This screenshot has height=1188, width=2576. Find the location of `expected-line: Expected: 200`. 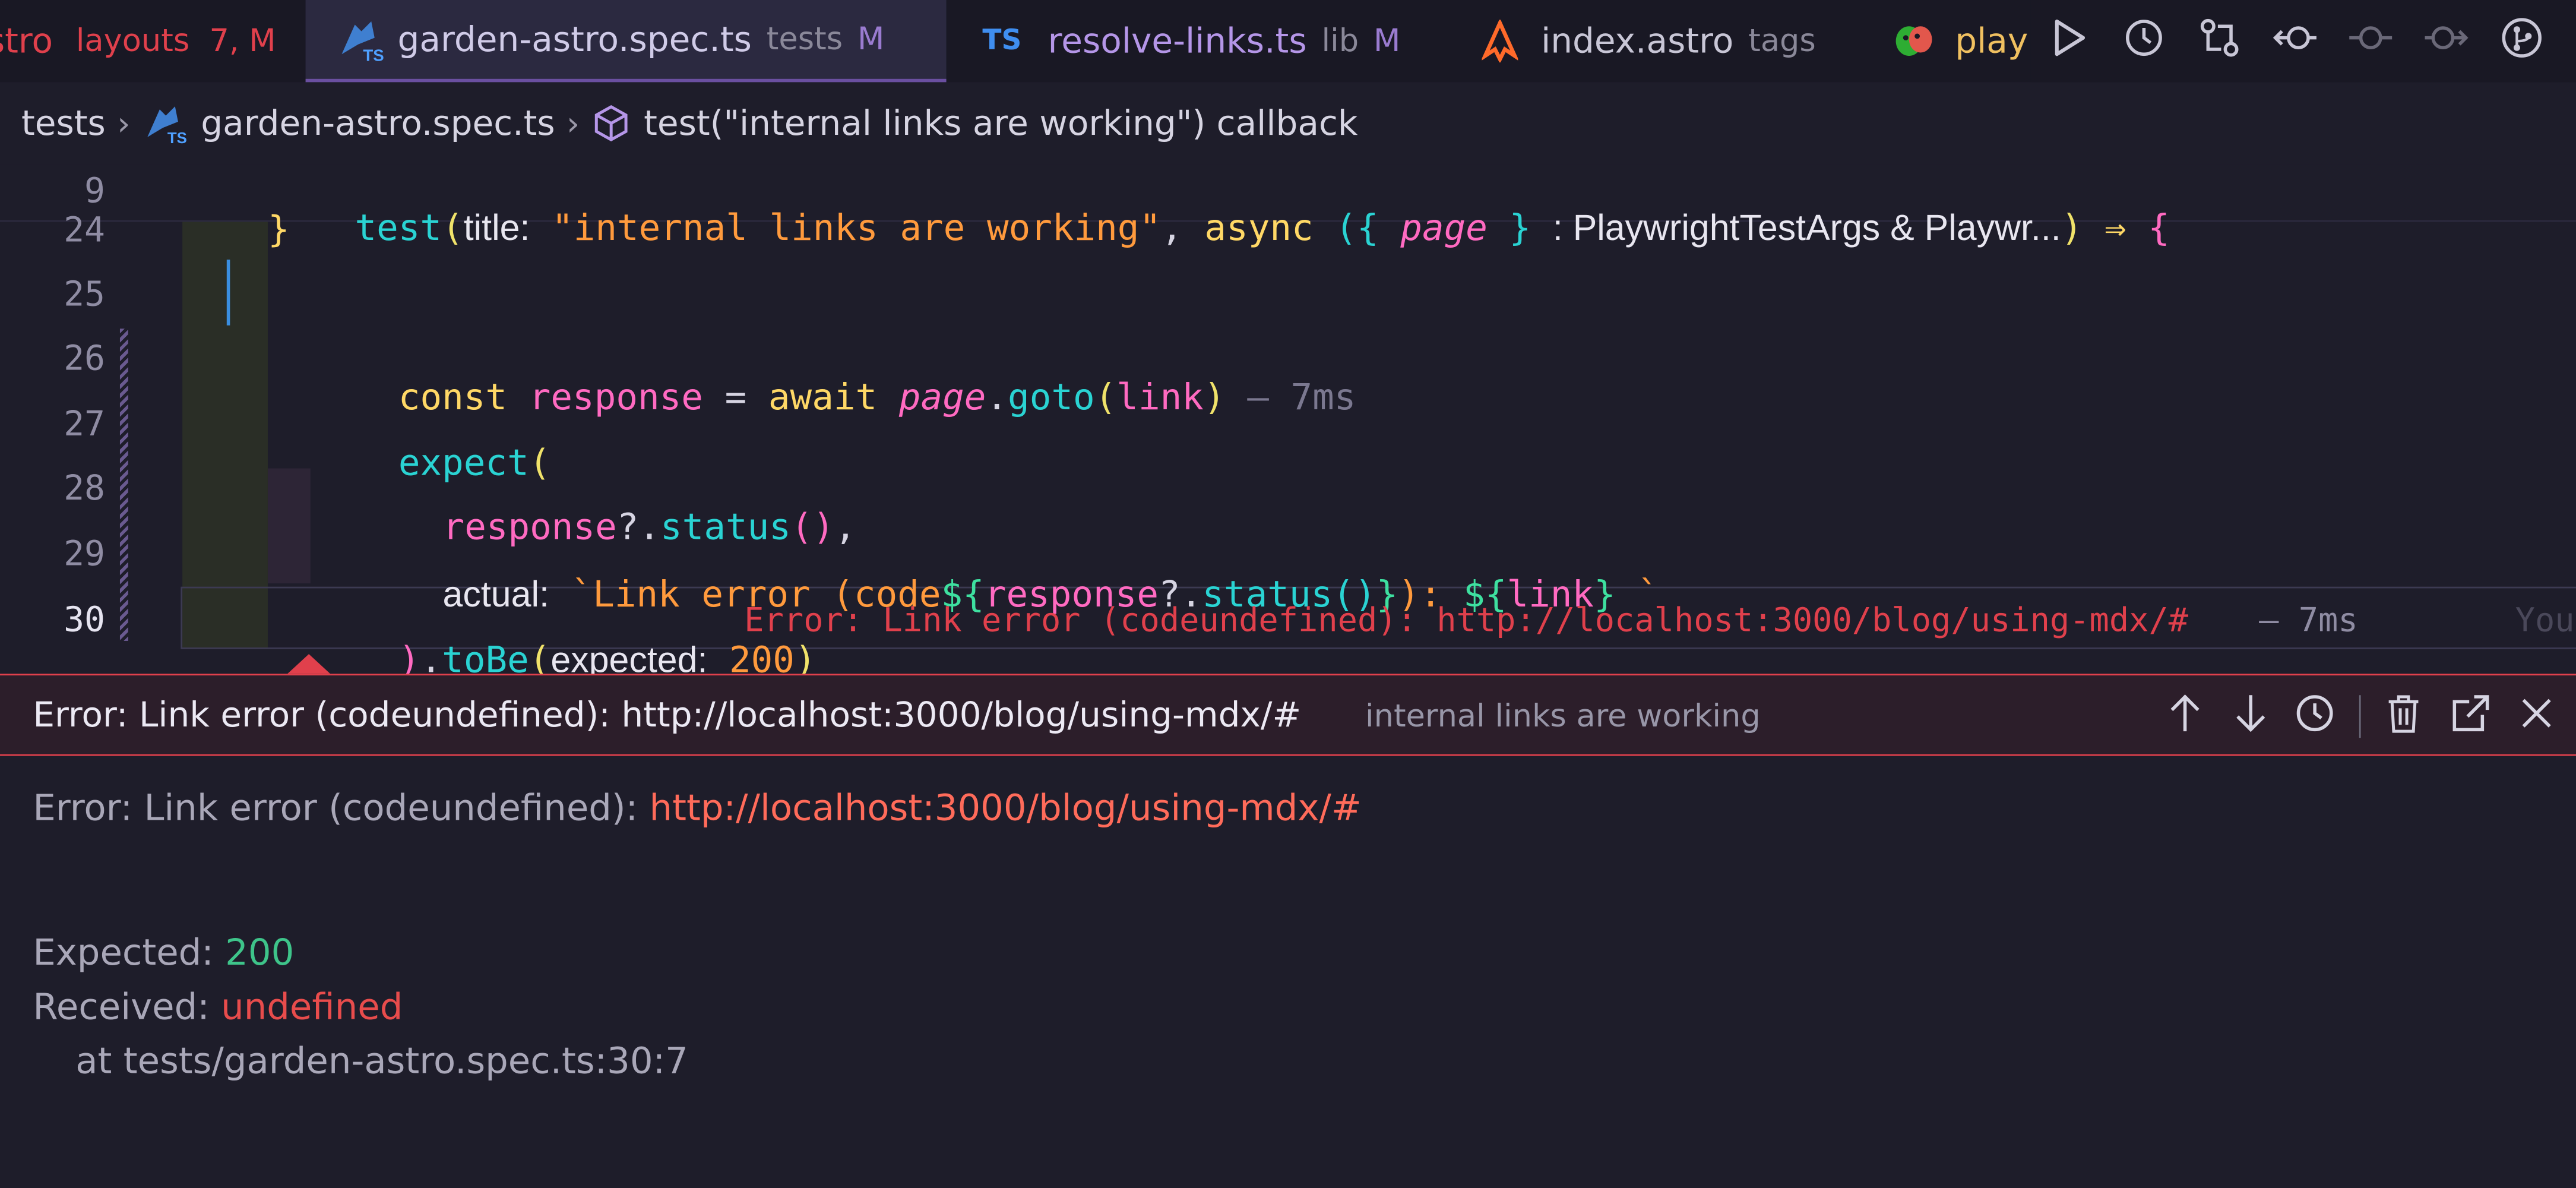

expected-line: Expected: 200 is located at coordinates (163, 954).